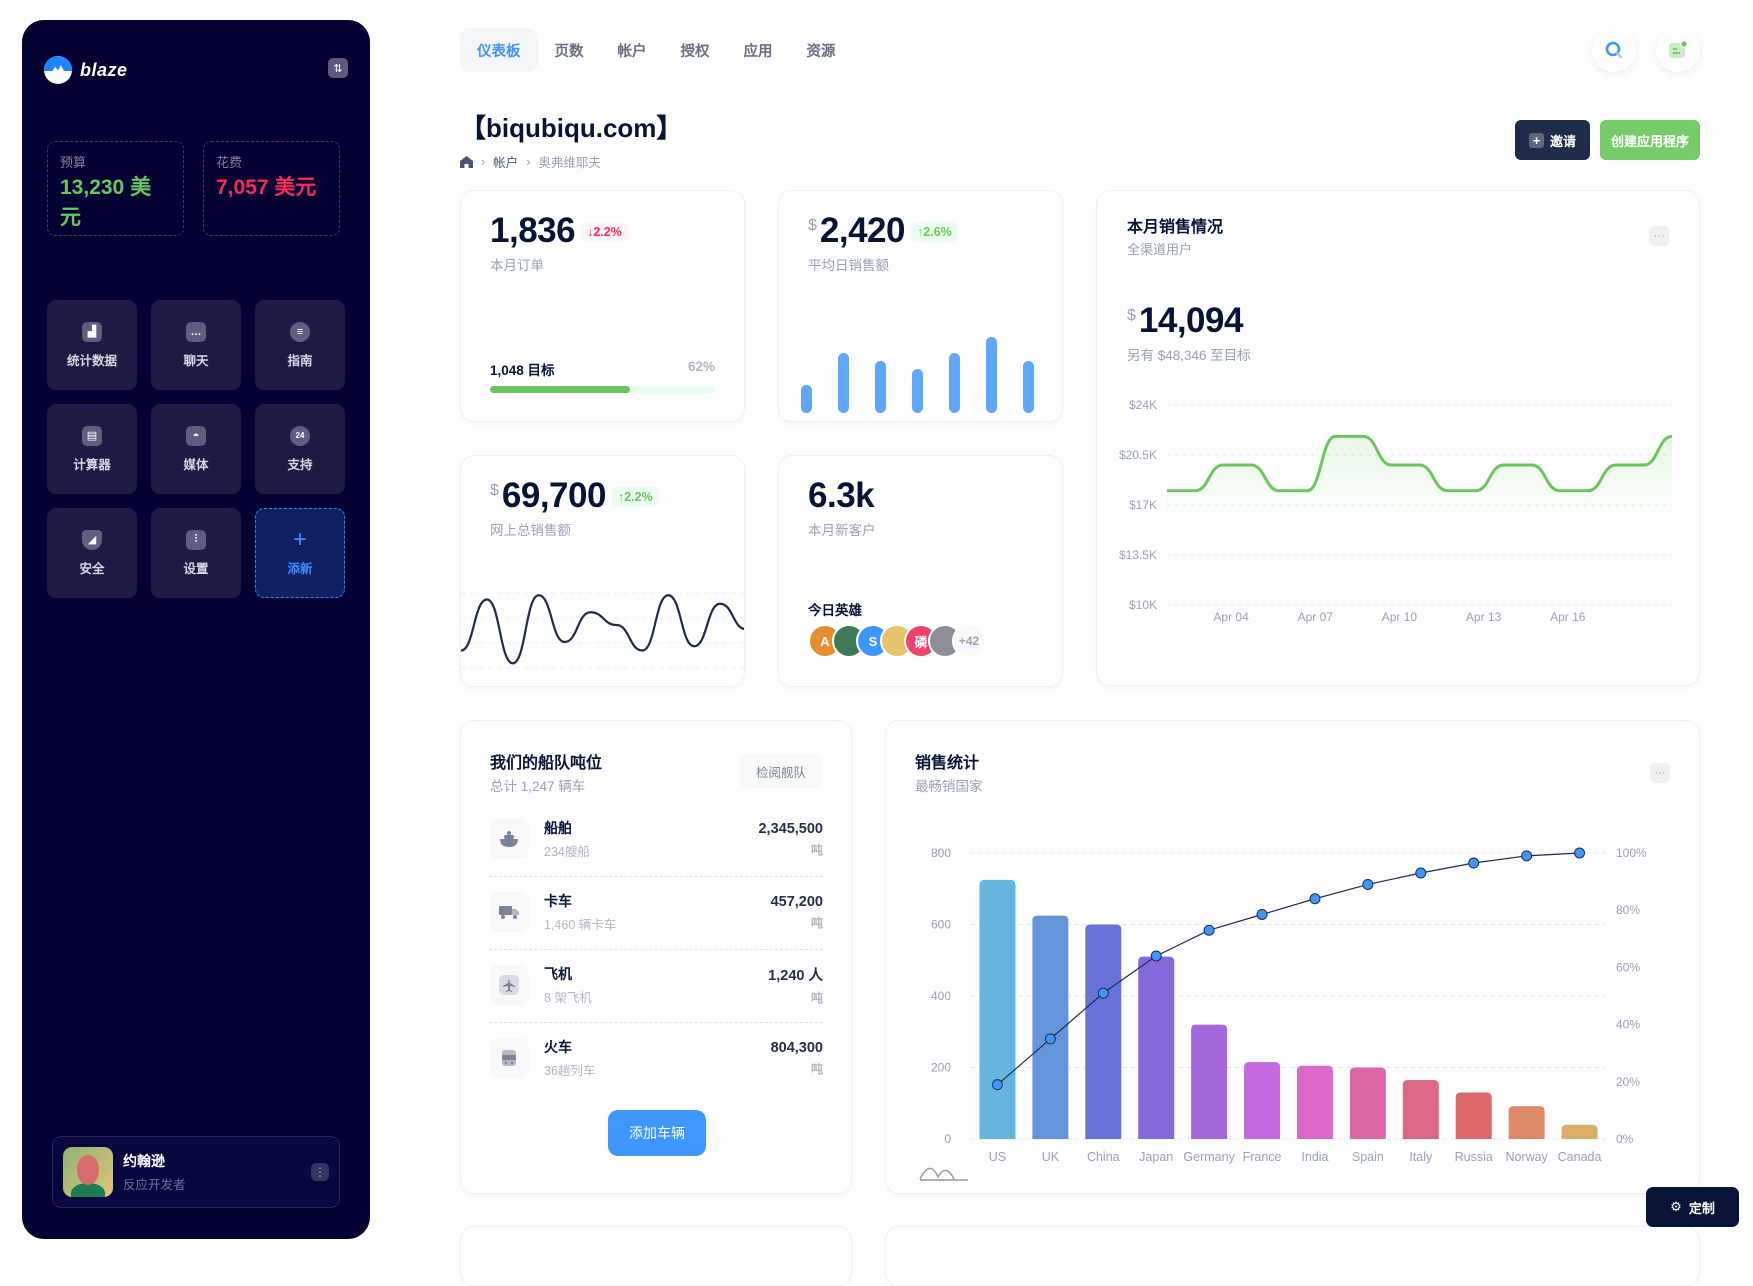  I want to click on calculator-icon: ▤, so click(92, 435).